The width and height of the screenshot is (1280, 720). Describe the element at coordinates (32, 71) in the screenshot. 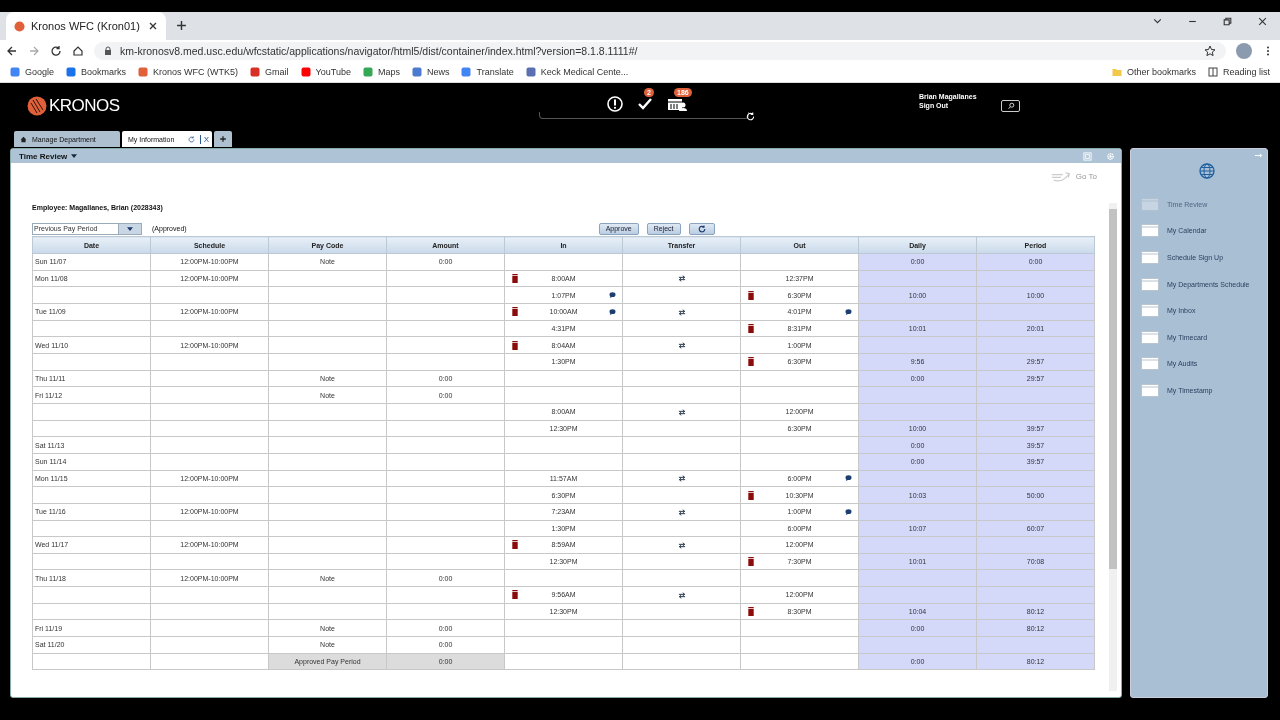

I see `bookmark: Google` at that location.